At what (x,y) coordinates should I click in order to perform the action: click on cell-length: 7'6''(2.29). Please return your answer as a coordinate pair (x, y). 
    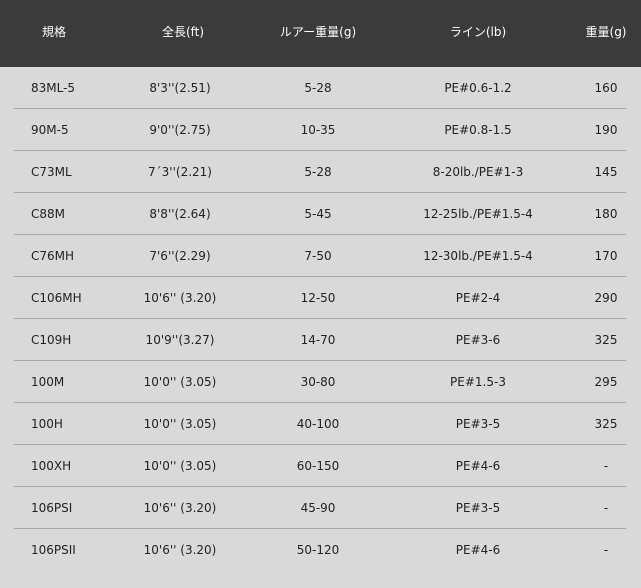
    Looking at the image, I should click on (180, 256).